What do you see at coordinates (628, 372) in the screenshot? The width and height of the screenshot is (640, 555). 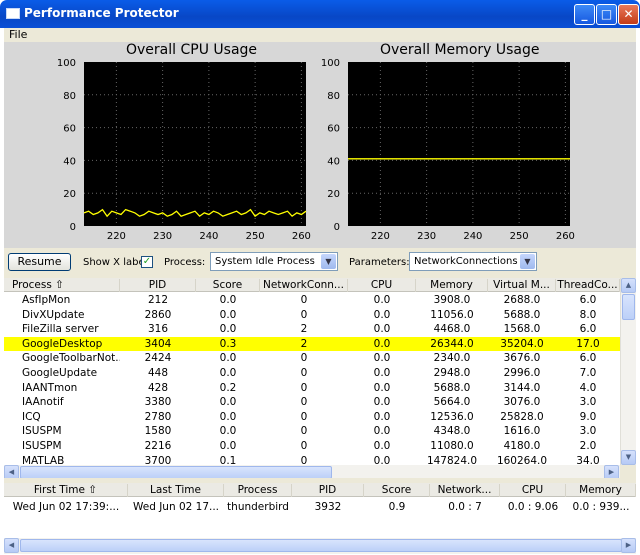 I see `process-table-vscrollbar: ▲ ▼` at bounding box center [628, 372].